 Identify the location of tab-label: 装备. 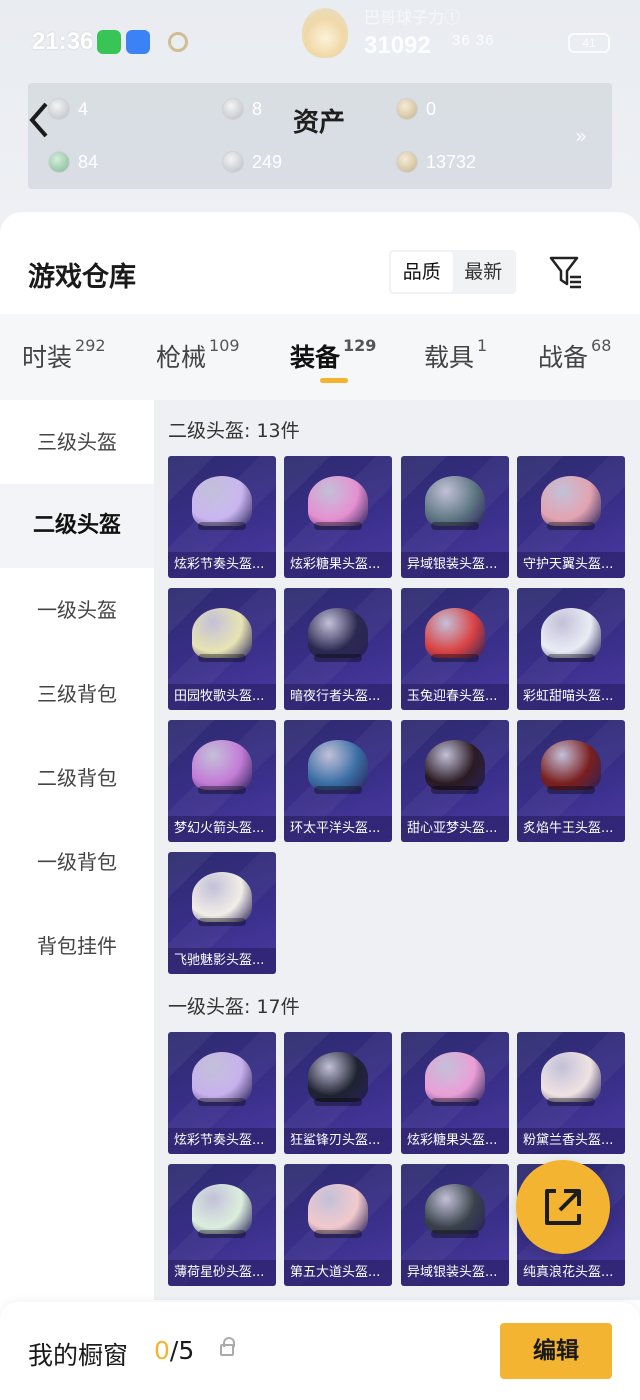
(315, 357).